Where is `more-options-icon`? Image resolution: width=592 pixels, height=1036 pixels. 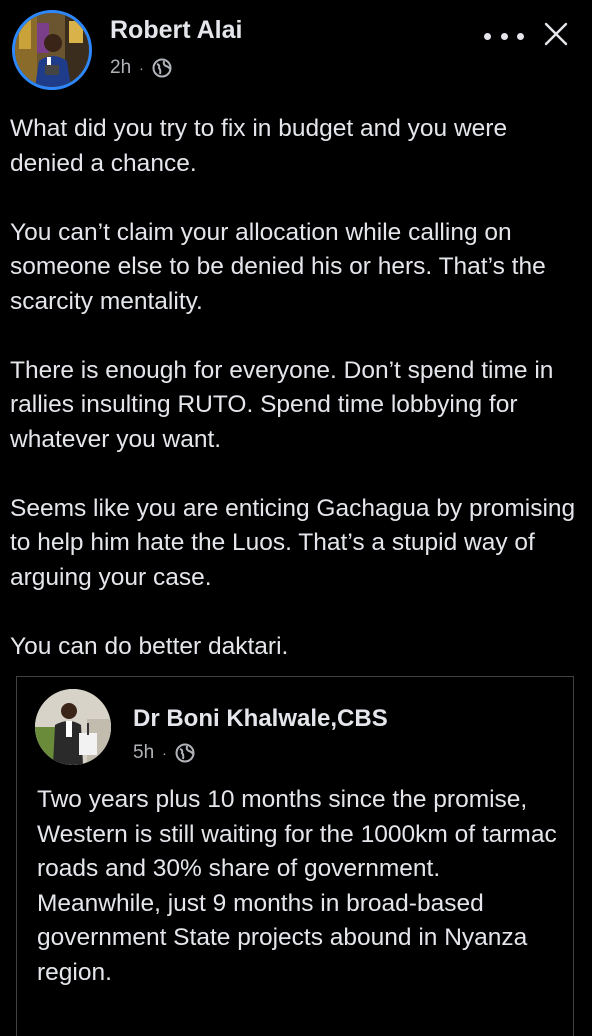 more-options-icon is located at coordinates (504, 36).